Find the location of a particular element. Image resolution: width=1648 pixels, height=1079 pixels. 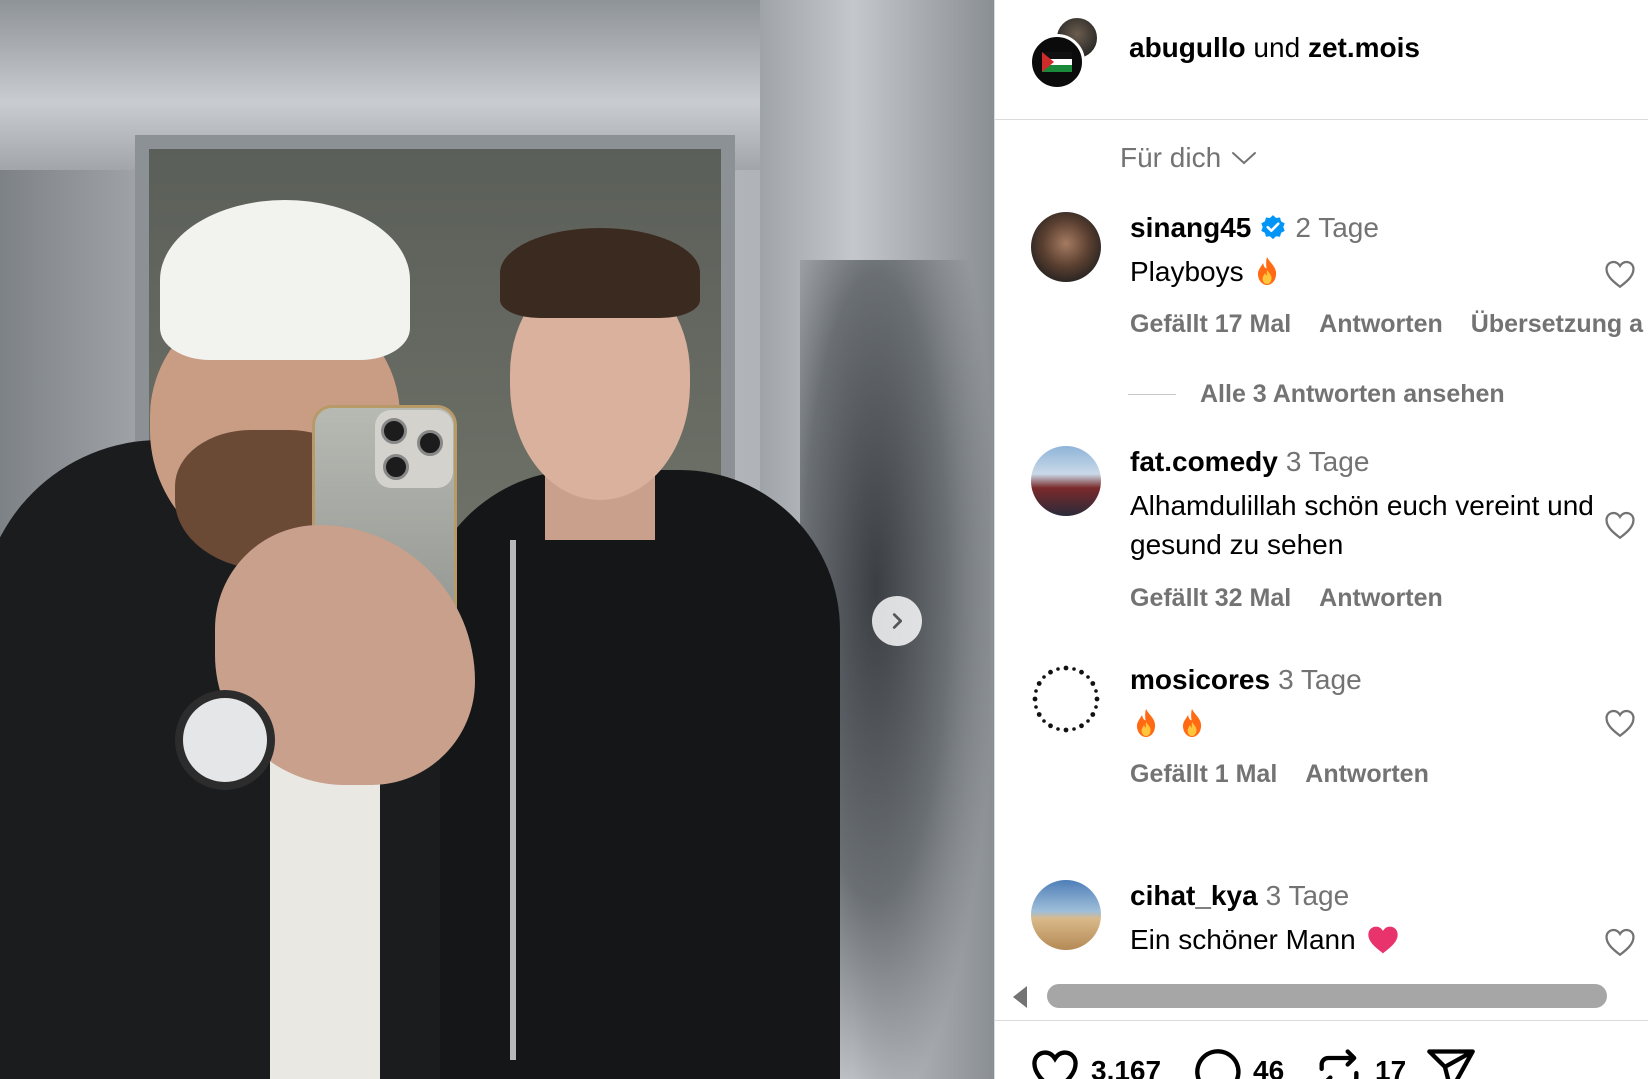

comment-time: 2 Tage is located at coordinates (1337, 227).